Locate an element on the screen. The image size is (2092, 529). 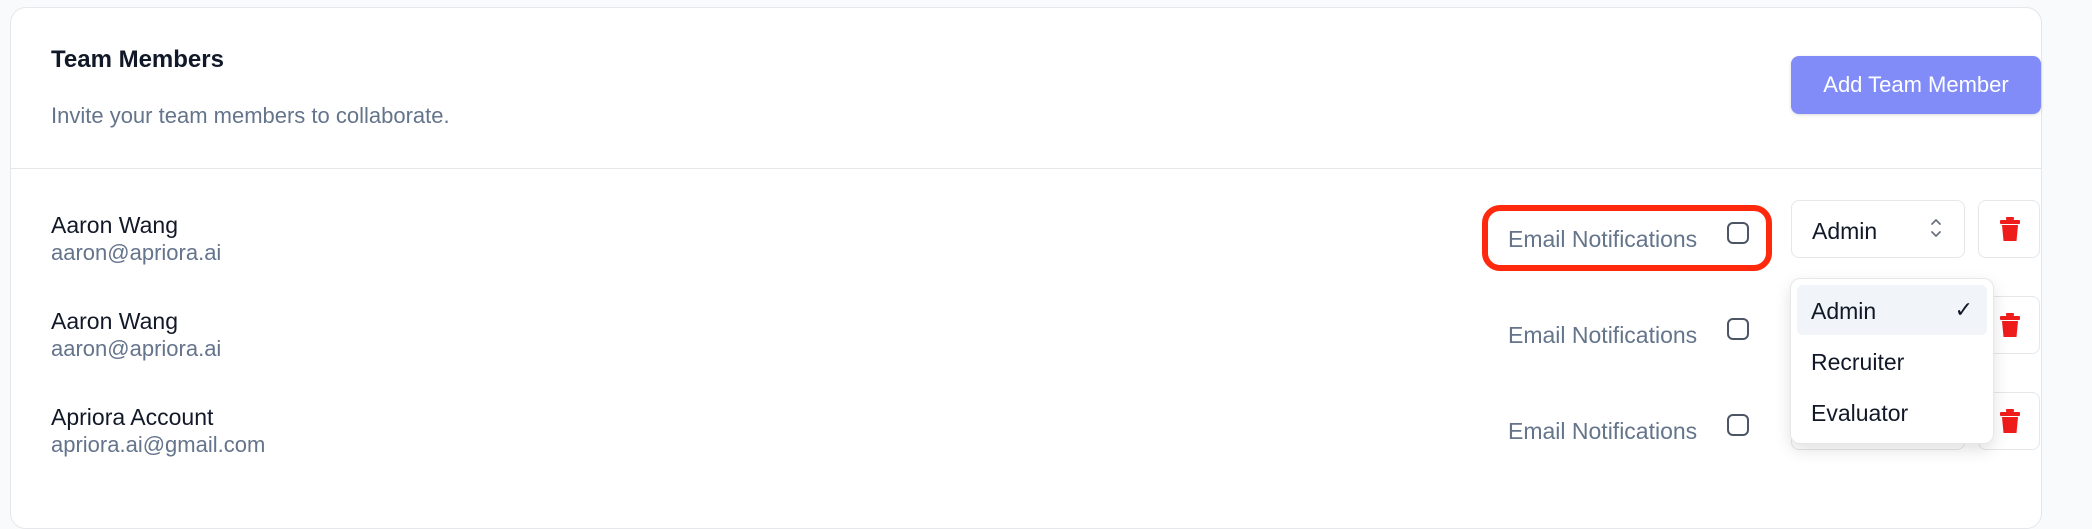
role-dropdown-menu: Admin ✓ Recruiter Evaluator is located at coordinates (1892, 361).